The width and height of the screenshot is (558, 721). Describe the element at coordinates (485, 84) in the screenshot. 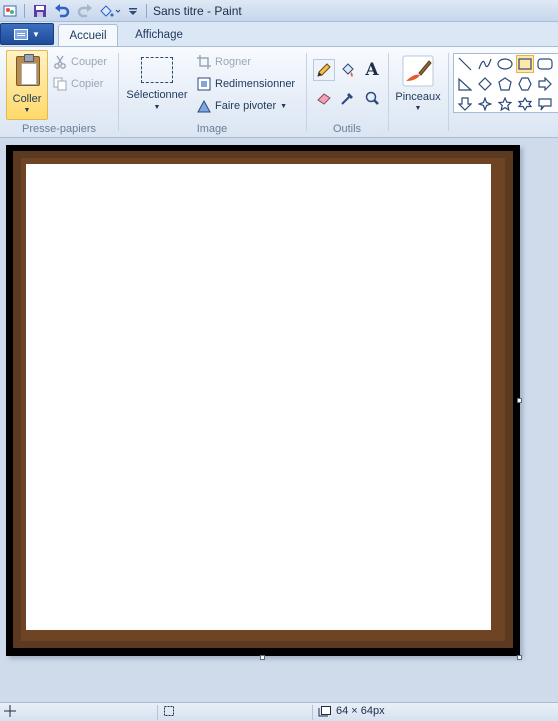

I see `diamond-shape-icon` at that location.